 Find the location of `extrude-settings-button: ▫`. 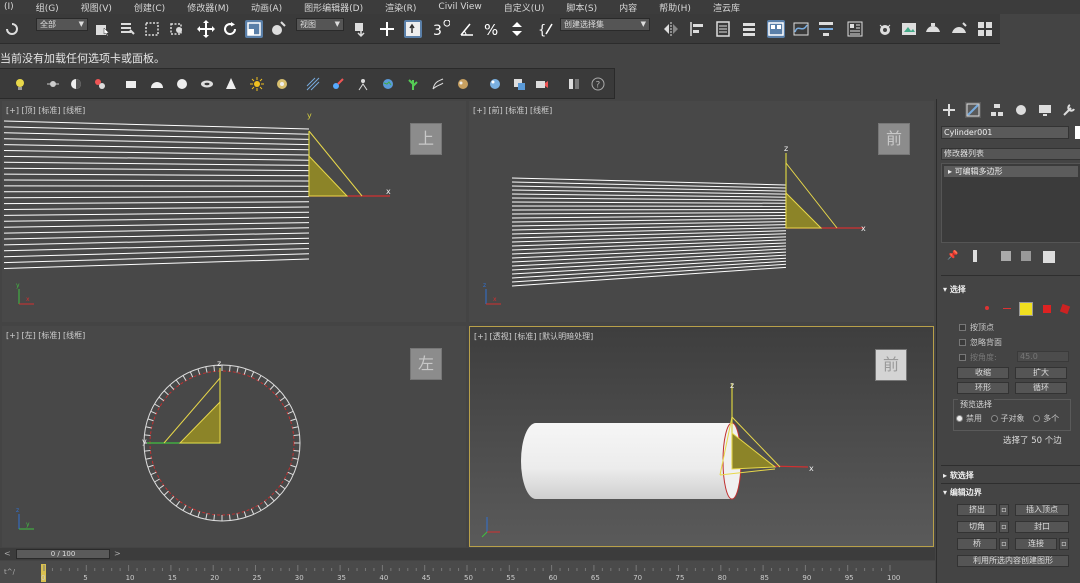

extrude-settings-button: ▫ is located at coordinates (1004, 510).